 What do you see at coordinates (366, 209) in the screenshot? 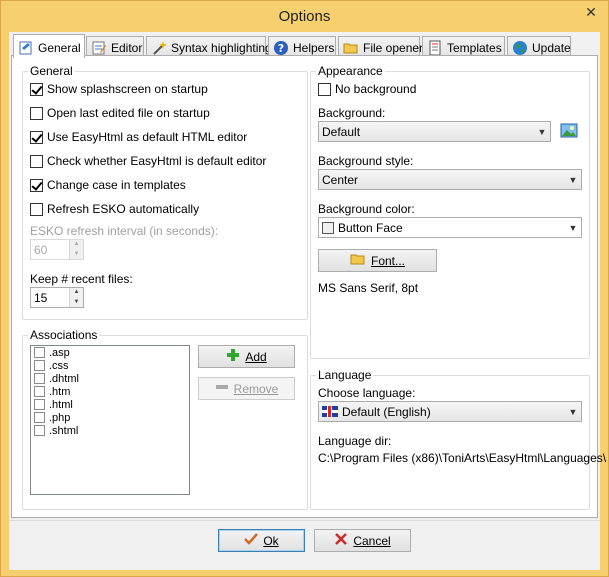
I see `background-color-label: Background color:` at bounding box center [366, 209].